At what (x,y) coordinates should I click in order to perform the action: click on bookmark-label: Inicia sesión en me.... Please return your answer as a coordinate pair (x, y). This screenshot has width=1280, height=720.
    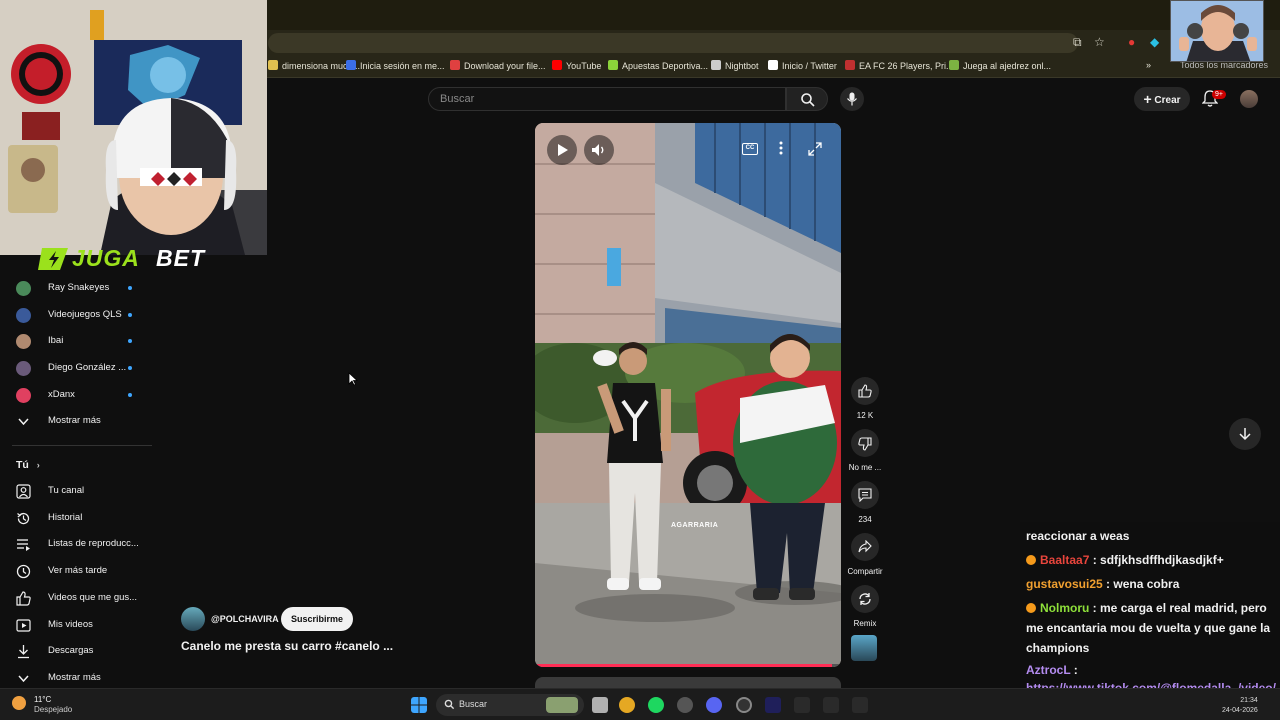
    Looking at the image, I should click on (402, 66).